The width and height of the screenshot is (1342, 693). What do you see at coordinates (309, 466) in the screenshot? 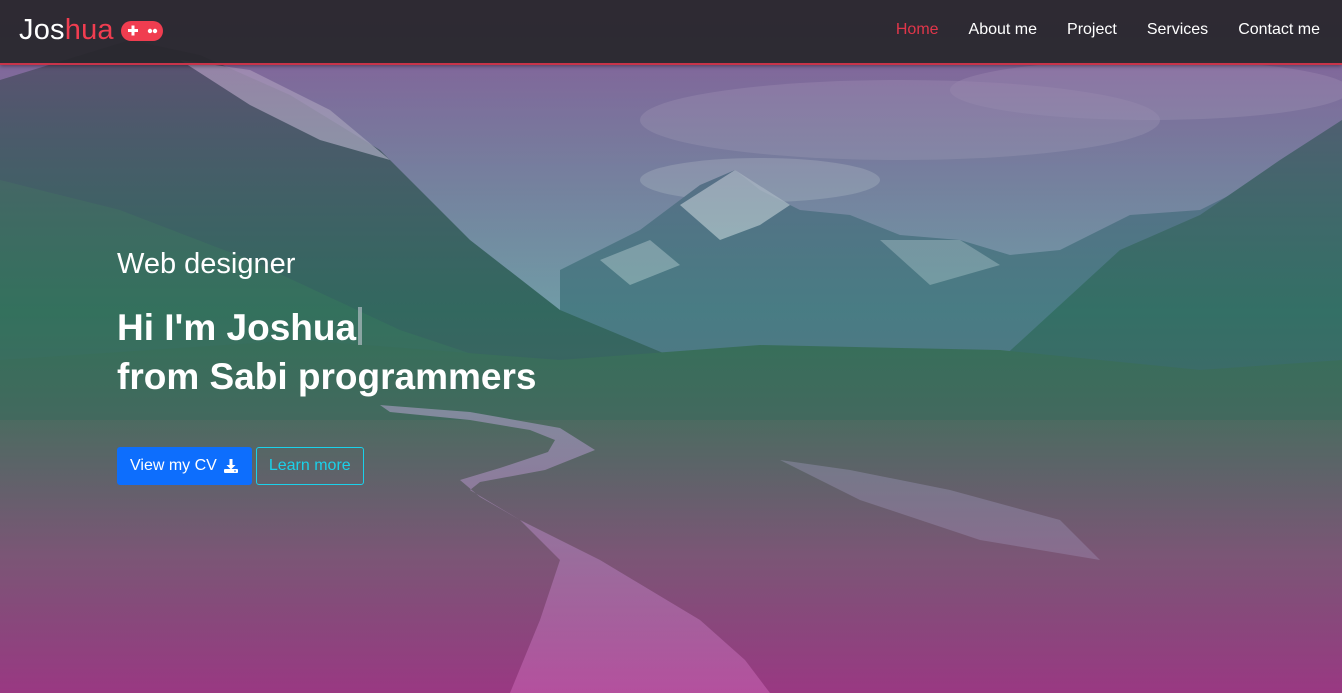
I see `learn-more-button: Learn more` at bounding box center [309, 466].